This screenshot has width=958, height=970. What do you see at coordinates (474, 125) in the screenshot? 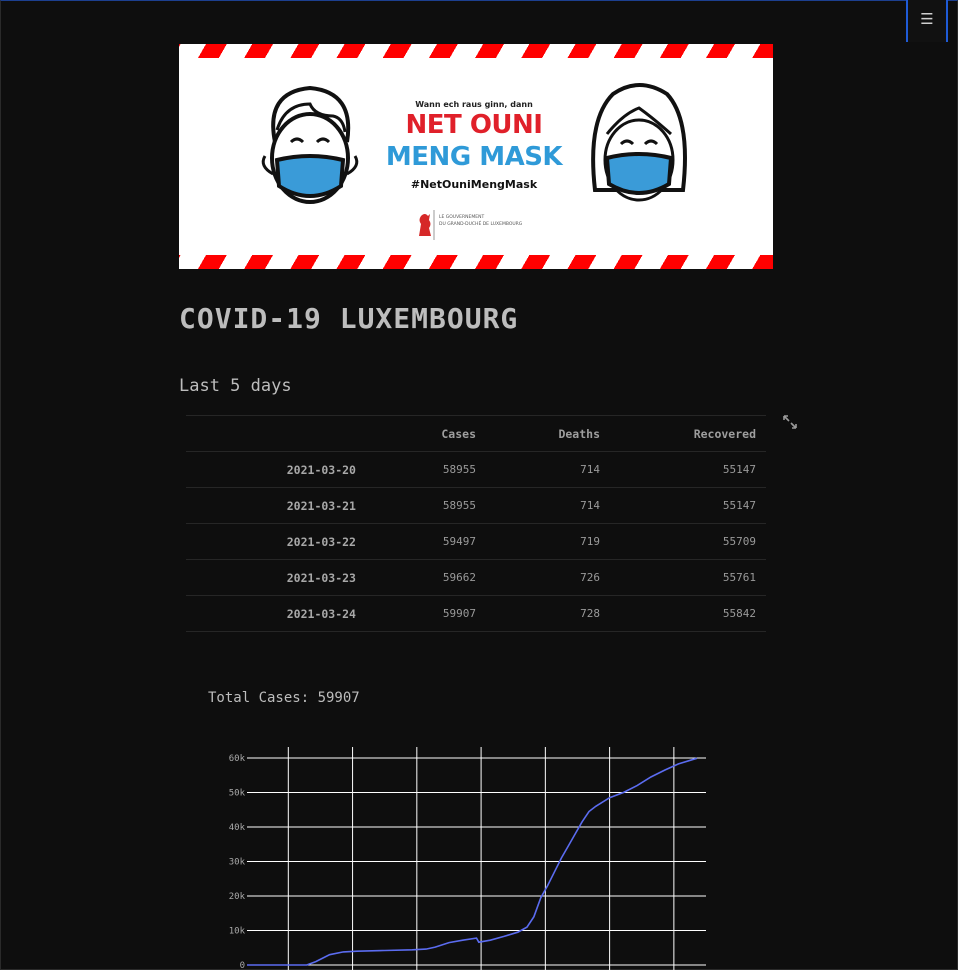
I see `banner-headline-line1: NET OUNI` at bounding box center [474, 125].